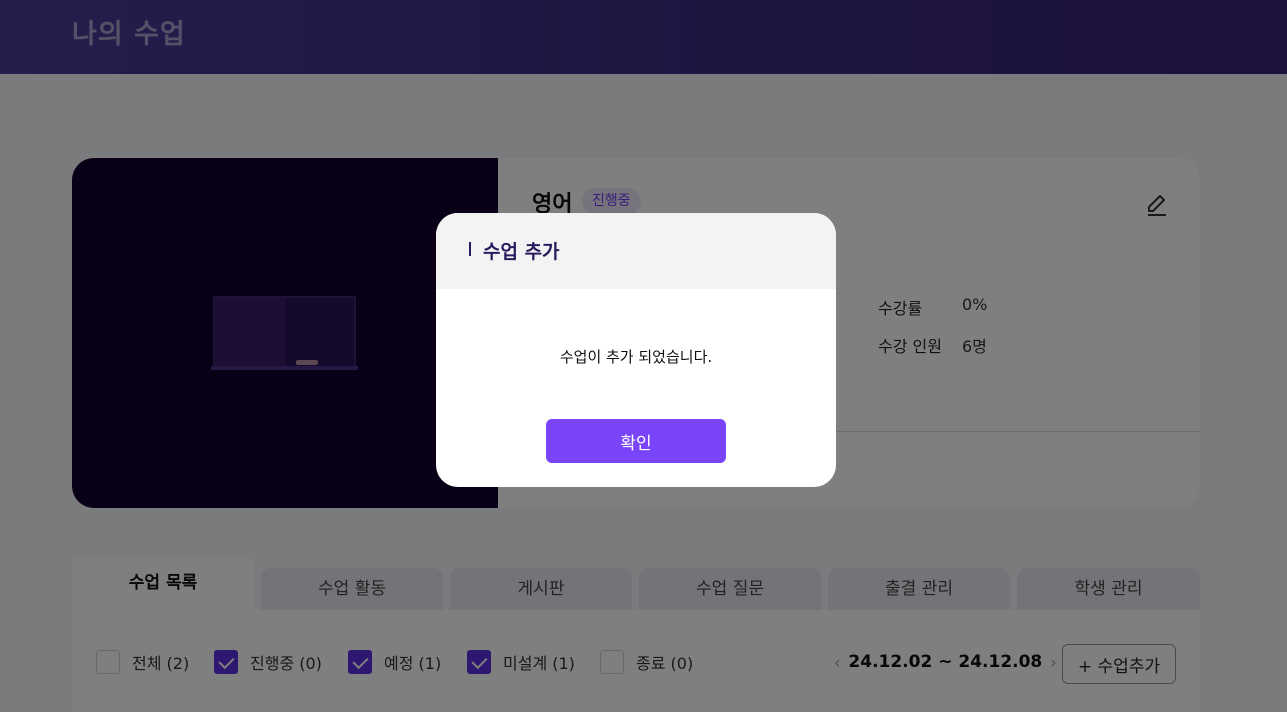  I want to click on modal-title: 수업 추가, so click(521, 252).